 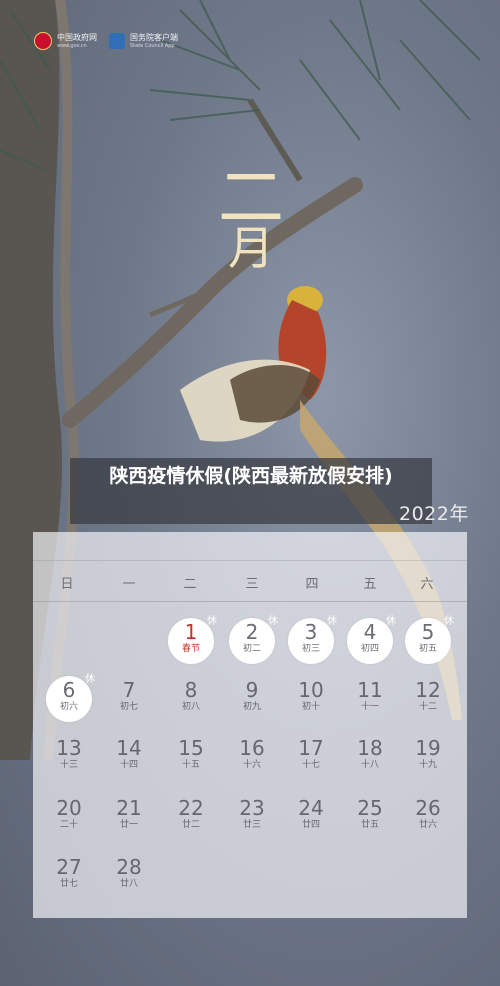 What do you see at coordinates (251, 765) in the screenshot?
I see `lunar-date: 十六` at bounding box center [251, 765].